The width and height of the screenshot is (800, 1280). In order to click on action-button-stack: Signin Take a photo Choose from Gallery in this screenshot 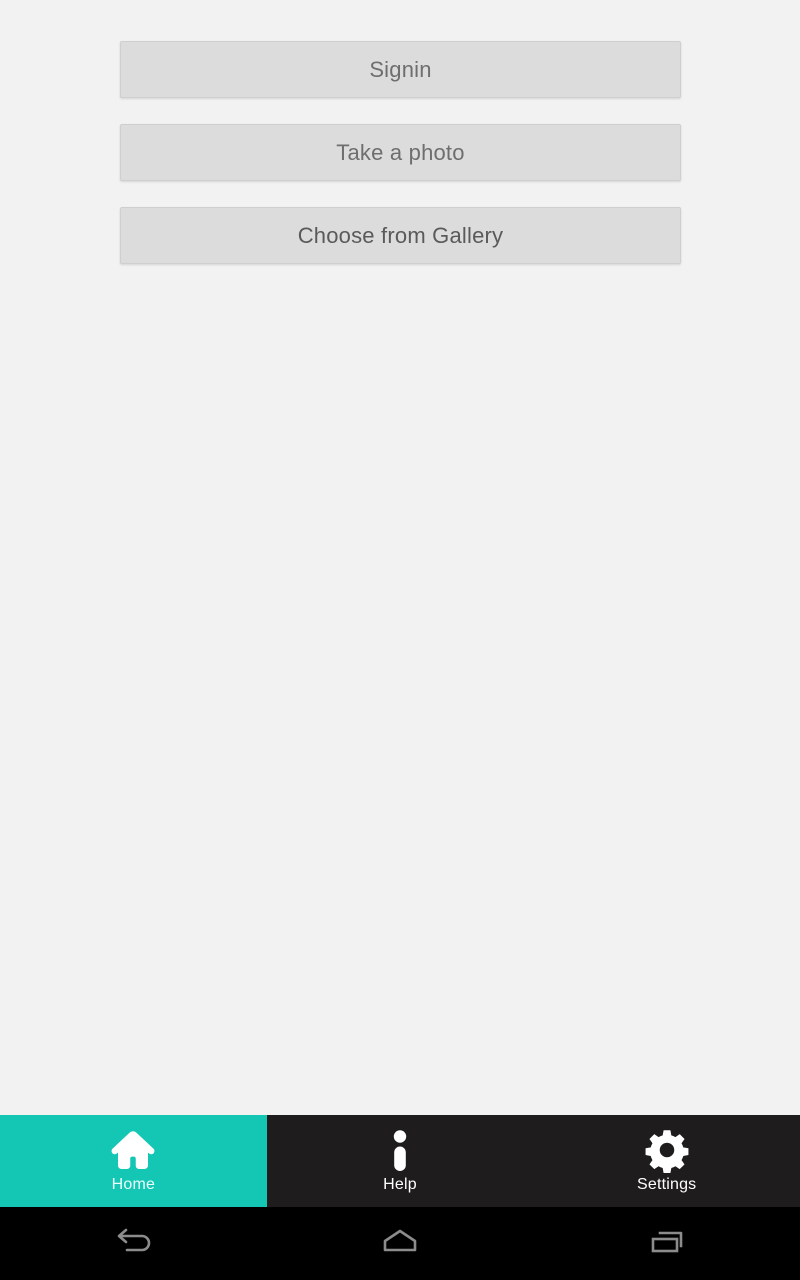, I will do `click(400, 152)`.